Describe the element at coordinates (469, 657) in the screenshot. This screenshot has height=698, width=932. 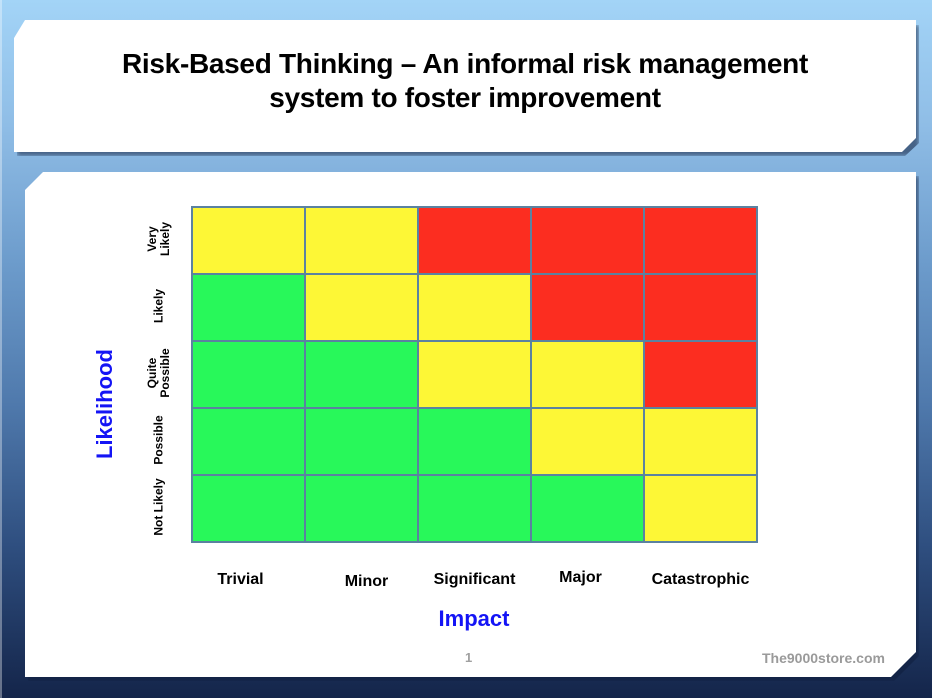
I see `page-number: 1` at that location.